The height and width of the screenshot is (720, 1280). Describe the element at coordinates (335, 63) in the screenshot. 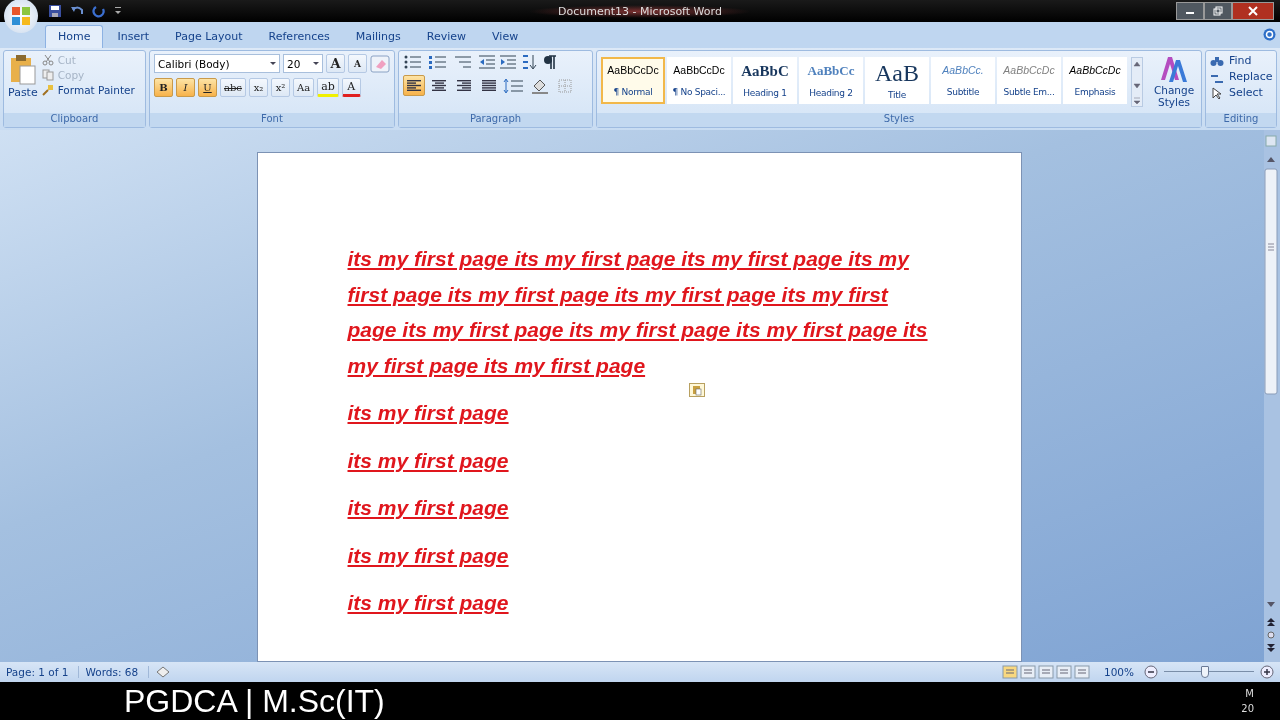

I see `grow-font-button: A` at that location.